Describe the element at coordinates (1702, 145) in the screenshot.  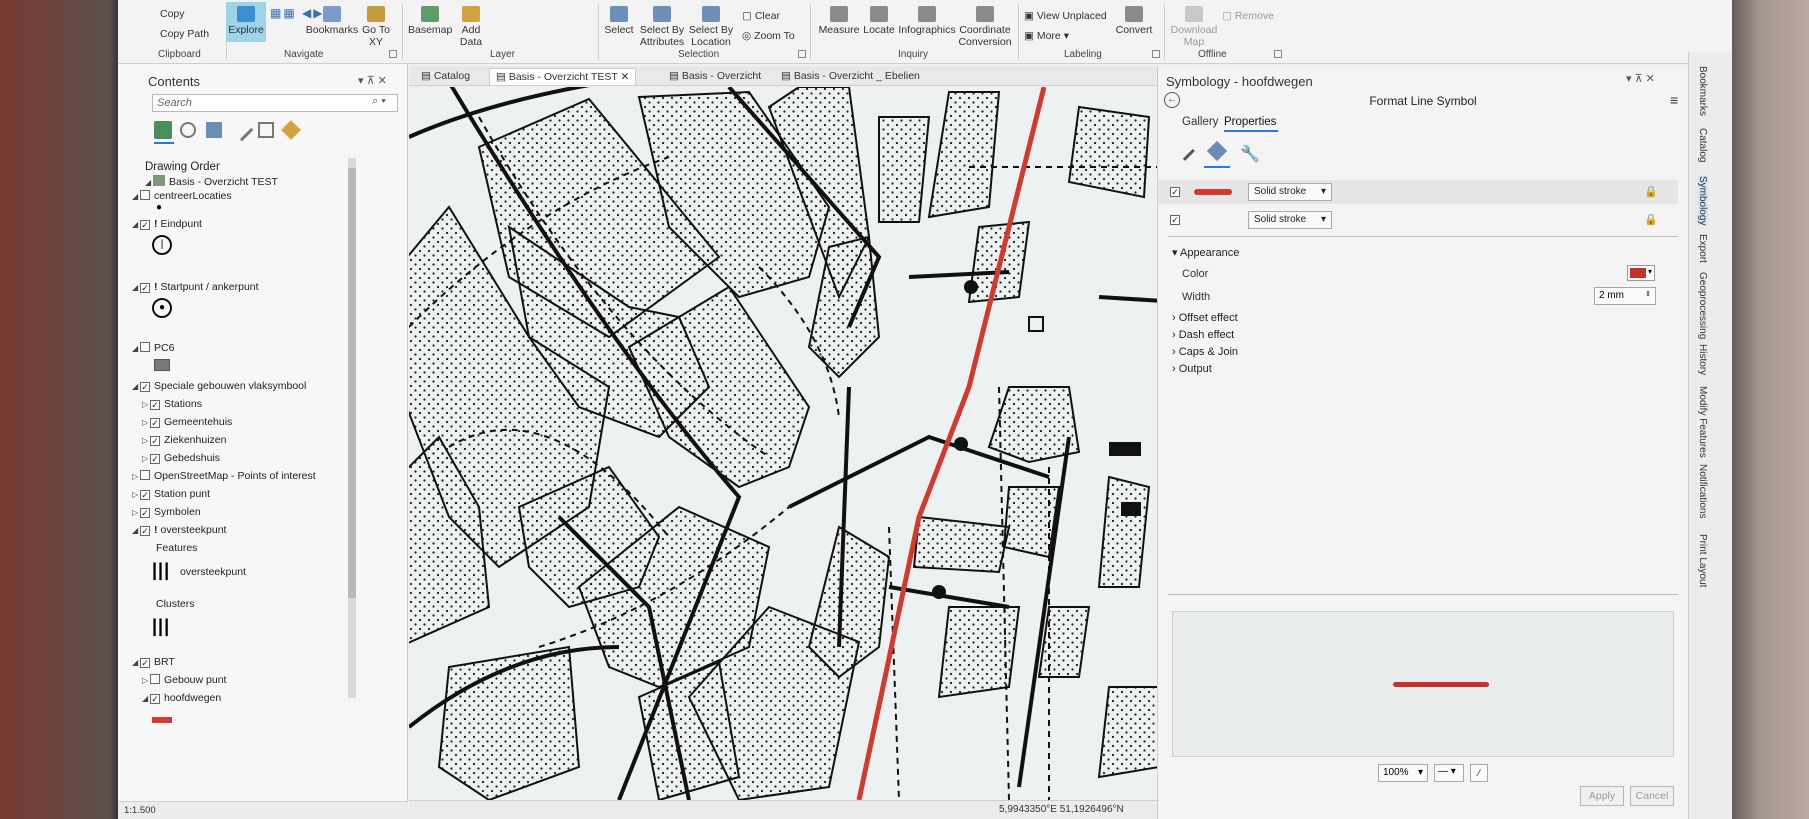
I see `rail-catalog: Catalog` at that location.